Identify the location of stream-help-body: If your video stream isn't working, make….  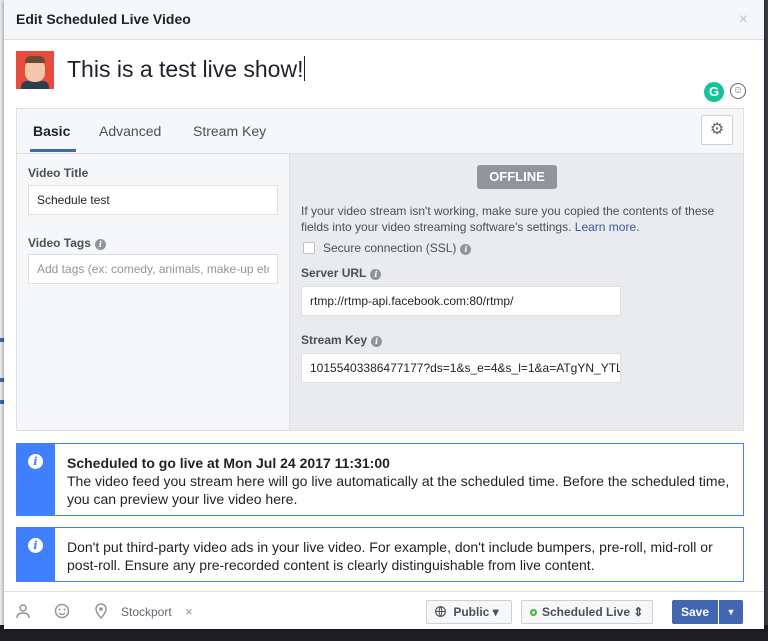
(508, 219).